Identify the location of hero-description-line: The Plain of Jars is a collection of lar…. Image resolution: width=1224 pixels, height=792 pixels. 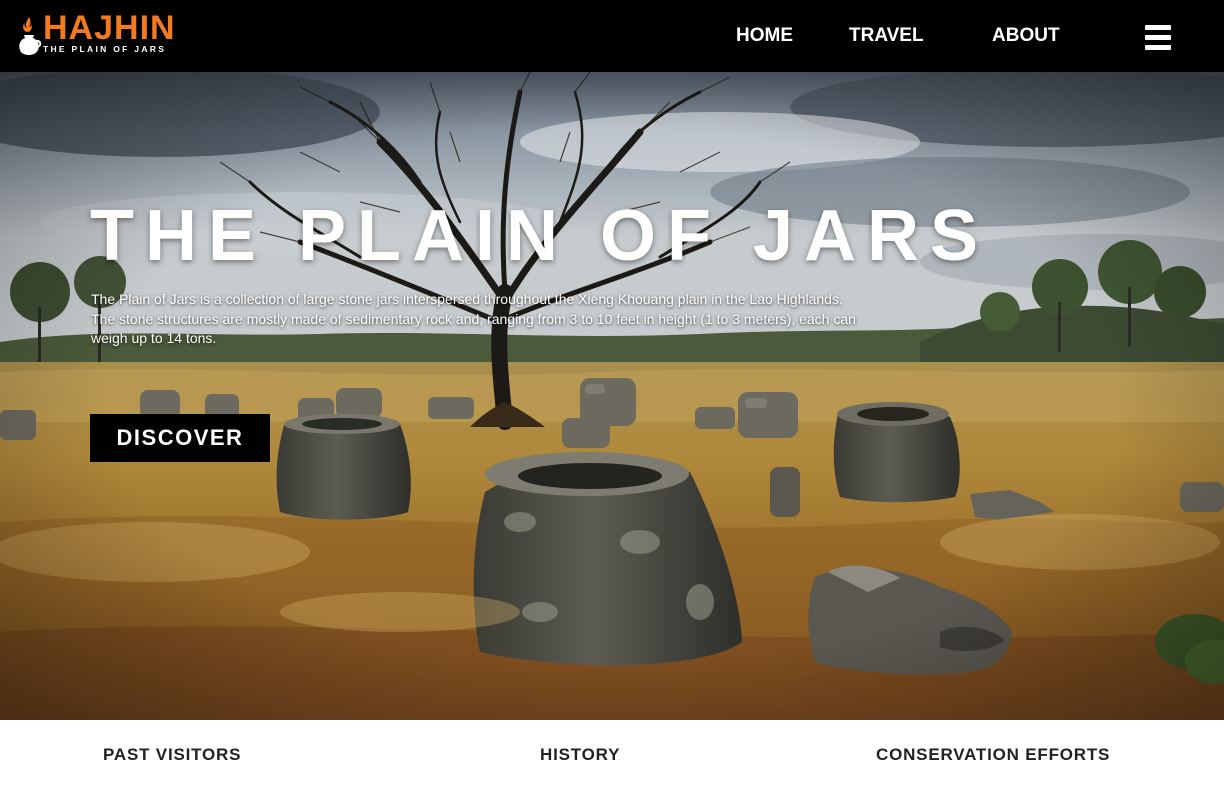
(467, 299).